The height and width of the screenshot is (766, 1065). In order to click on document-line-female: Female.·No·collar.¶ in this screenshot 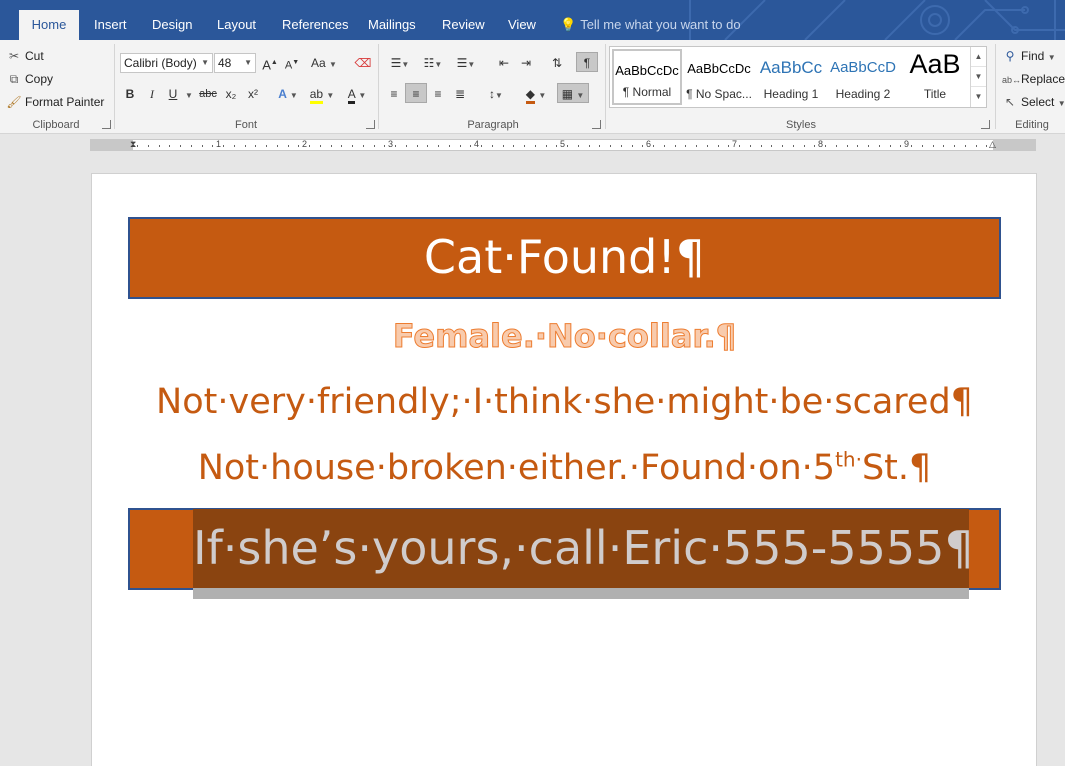, I will do `click(564, 336)`.